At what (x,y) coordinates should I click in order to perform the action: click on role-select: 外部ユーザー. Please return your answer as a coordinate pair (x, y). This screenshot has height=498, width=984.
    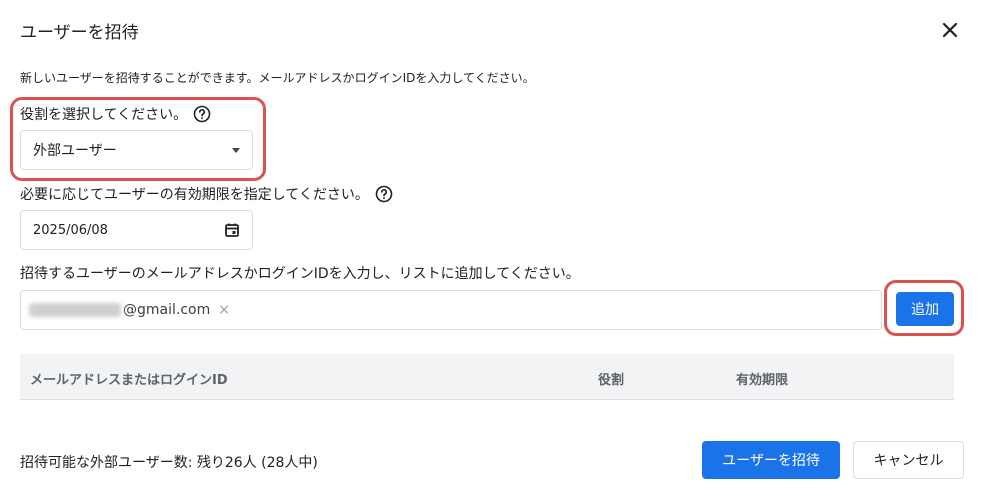
    Looking at the image, I should click on (136, 150).